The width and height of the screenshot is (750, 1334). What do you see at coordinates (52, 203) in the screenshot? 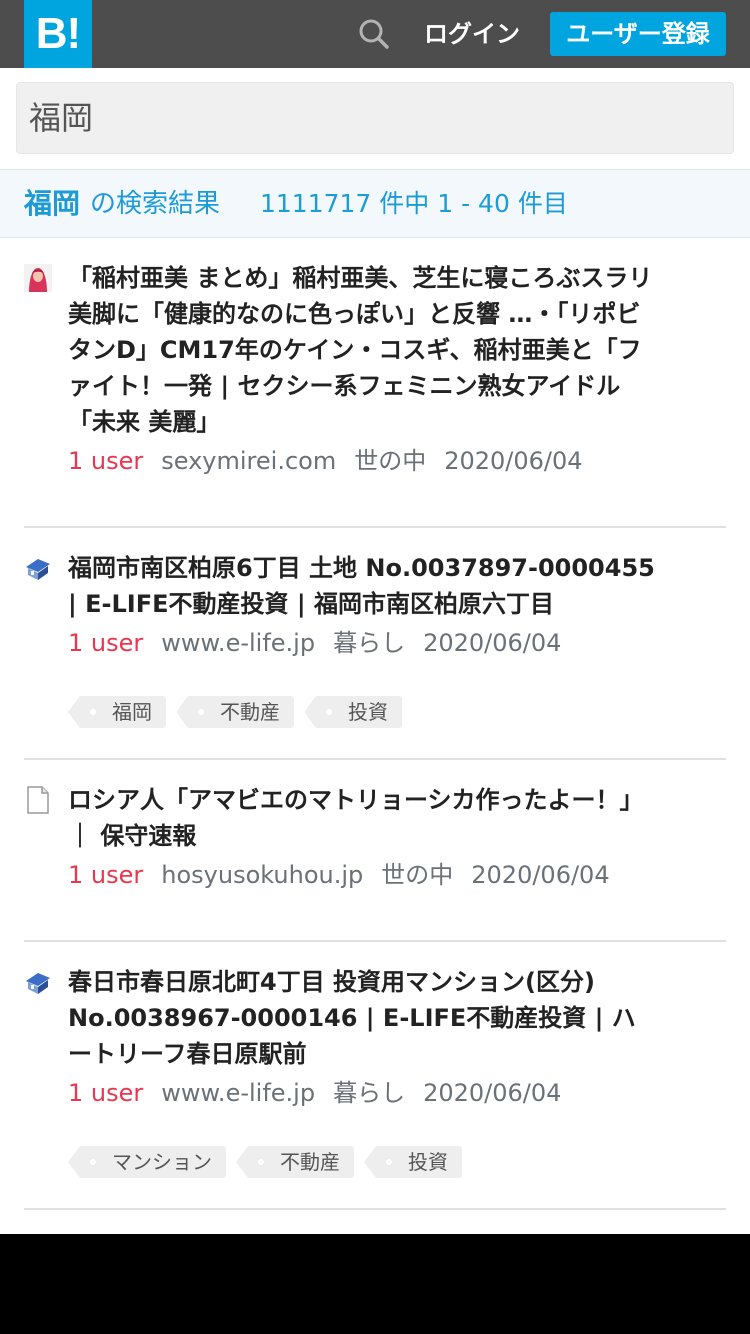
I see `search-query-label: 福岡` at bounding box center [52, 203].